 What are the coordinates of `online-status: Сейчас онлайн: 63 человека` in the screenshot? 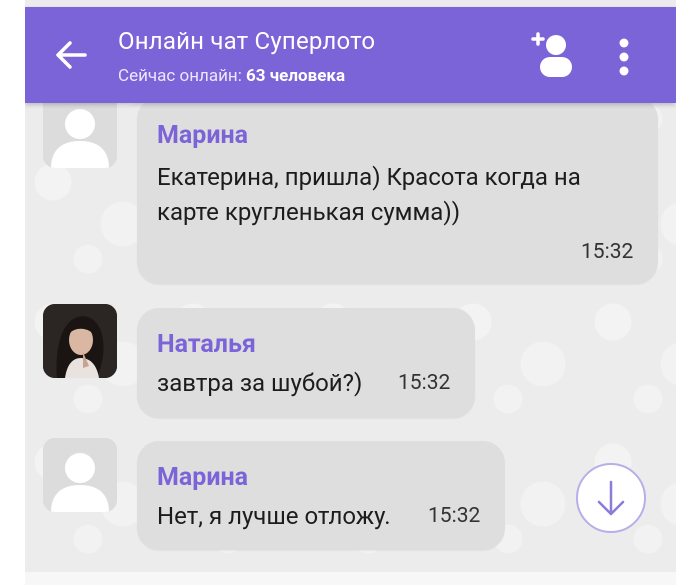 It's located at (231, 76).